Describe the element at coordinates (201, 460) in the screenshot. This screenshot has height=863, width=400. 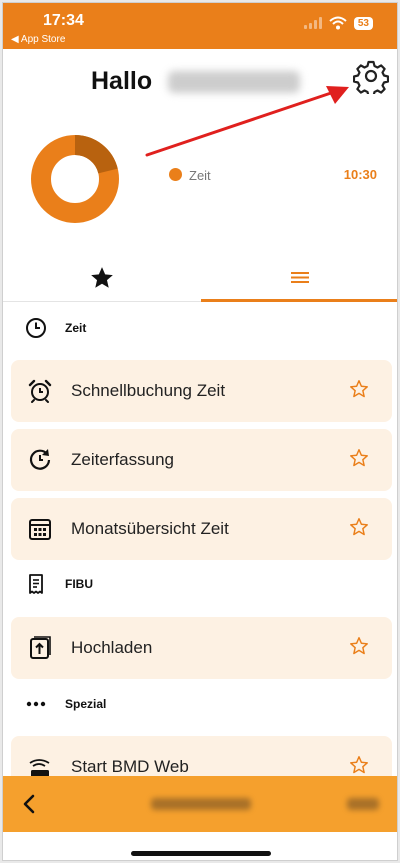
I see `menu-item-zeiterfassung: Zeiterfassung` at that location.